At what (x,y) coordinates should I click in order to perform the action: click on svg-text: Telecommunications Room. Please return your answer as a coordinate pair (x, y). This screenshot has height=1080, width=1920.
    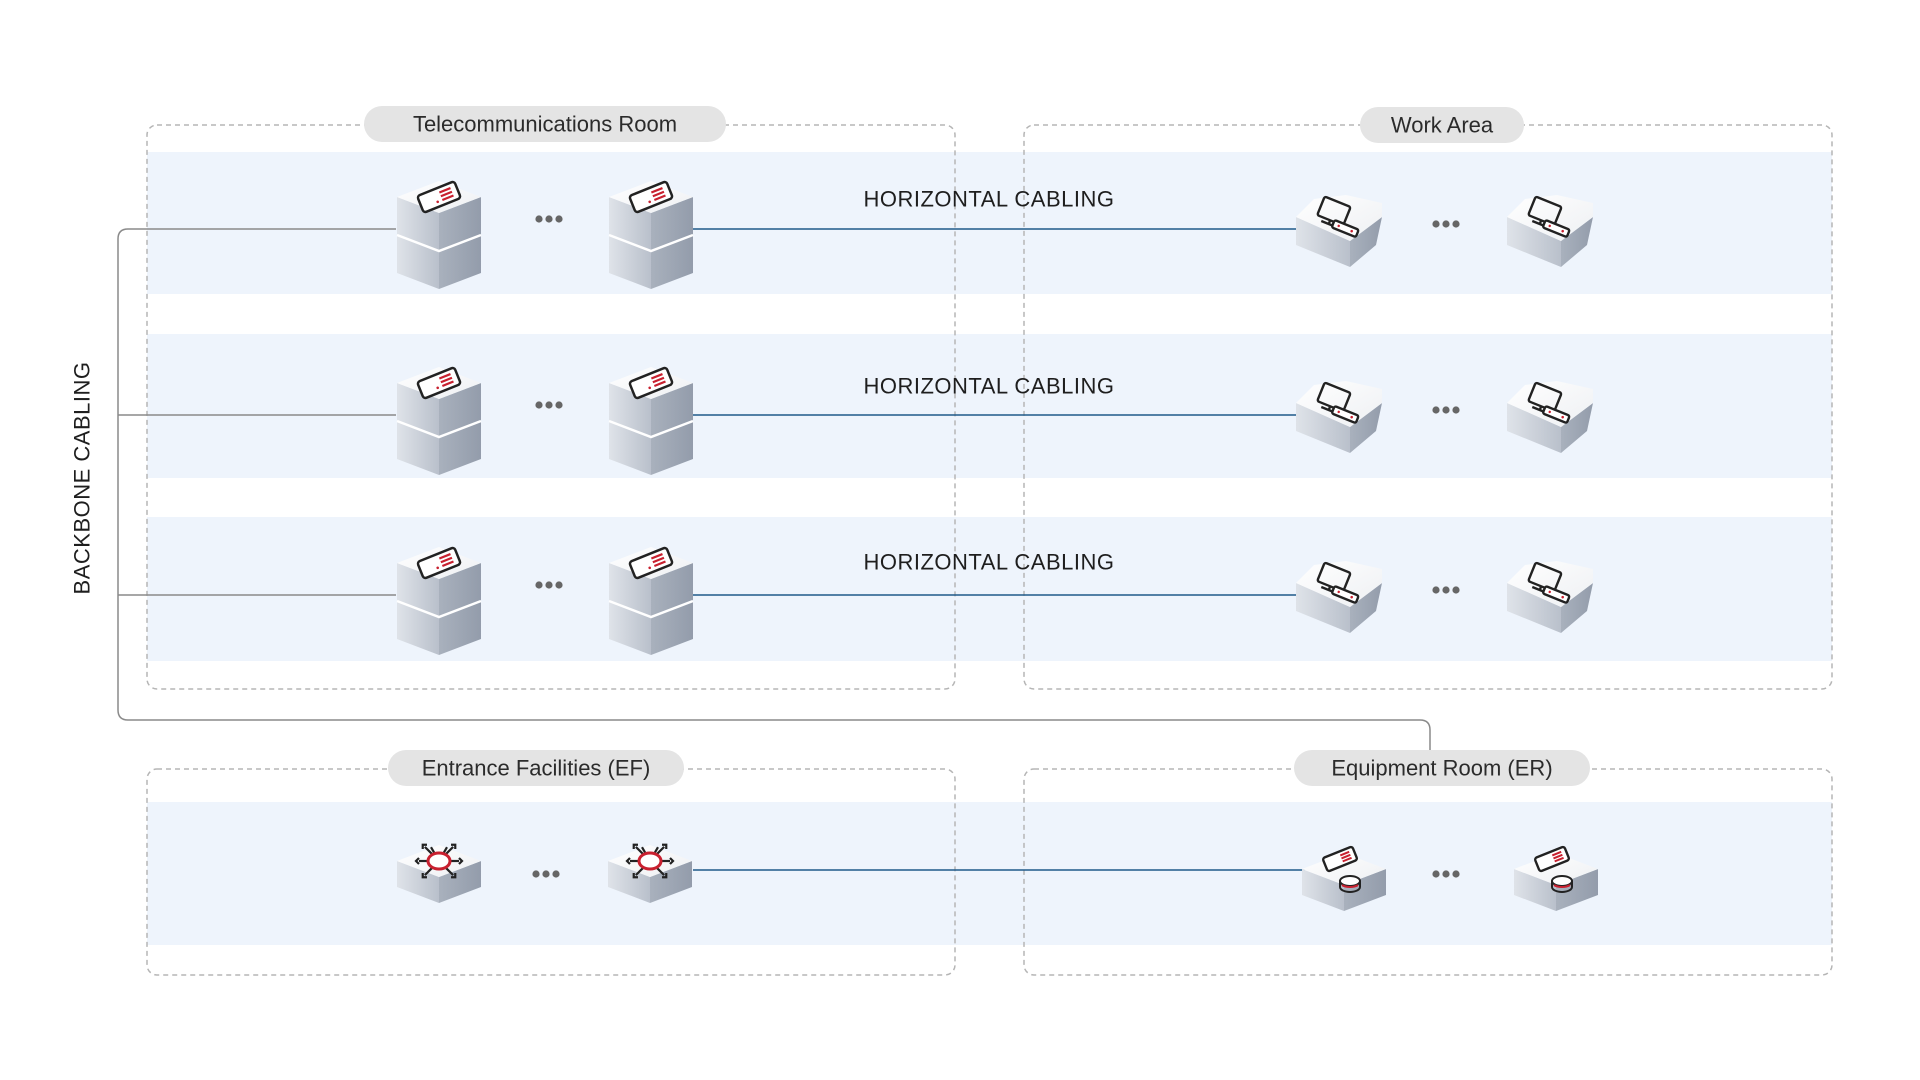
    Looking at the image, I should click on (545, 124).